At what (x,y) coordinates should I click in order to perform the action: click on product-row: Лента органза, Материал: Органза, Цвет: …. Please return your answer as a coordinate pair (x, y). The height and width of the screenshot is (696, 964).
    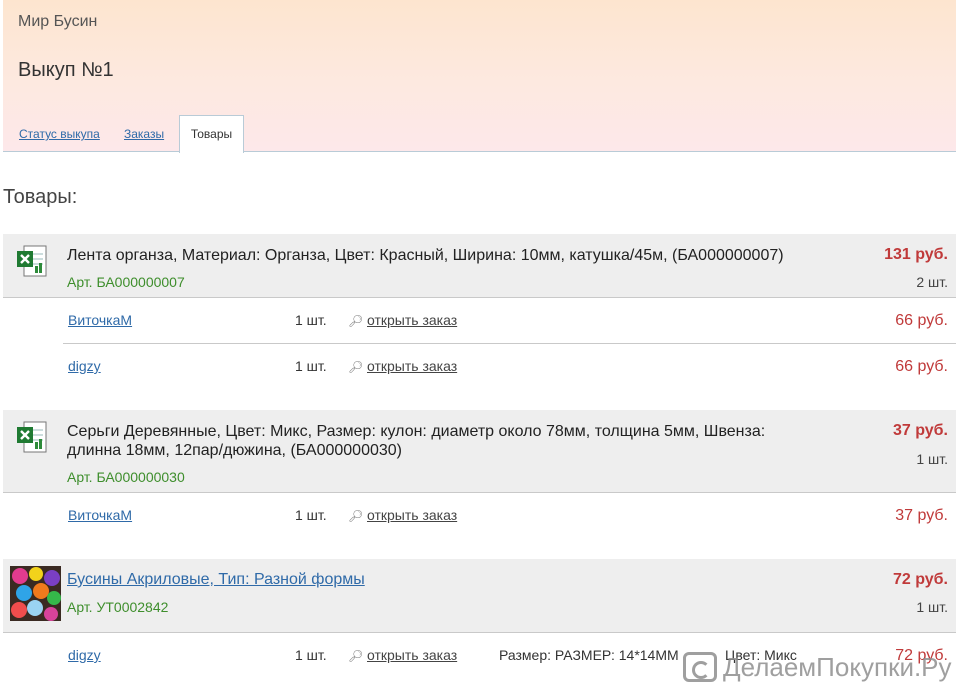
    Looking at the image, I should click on (479, 266).